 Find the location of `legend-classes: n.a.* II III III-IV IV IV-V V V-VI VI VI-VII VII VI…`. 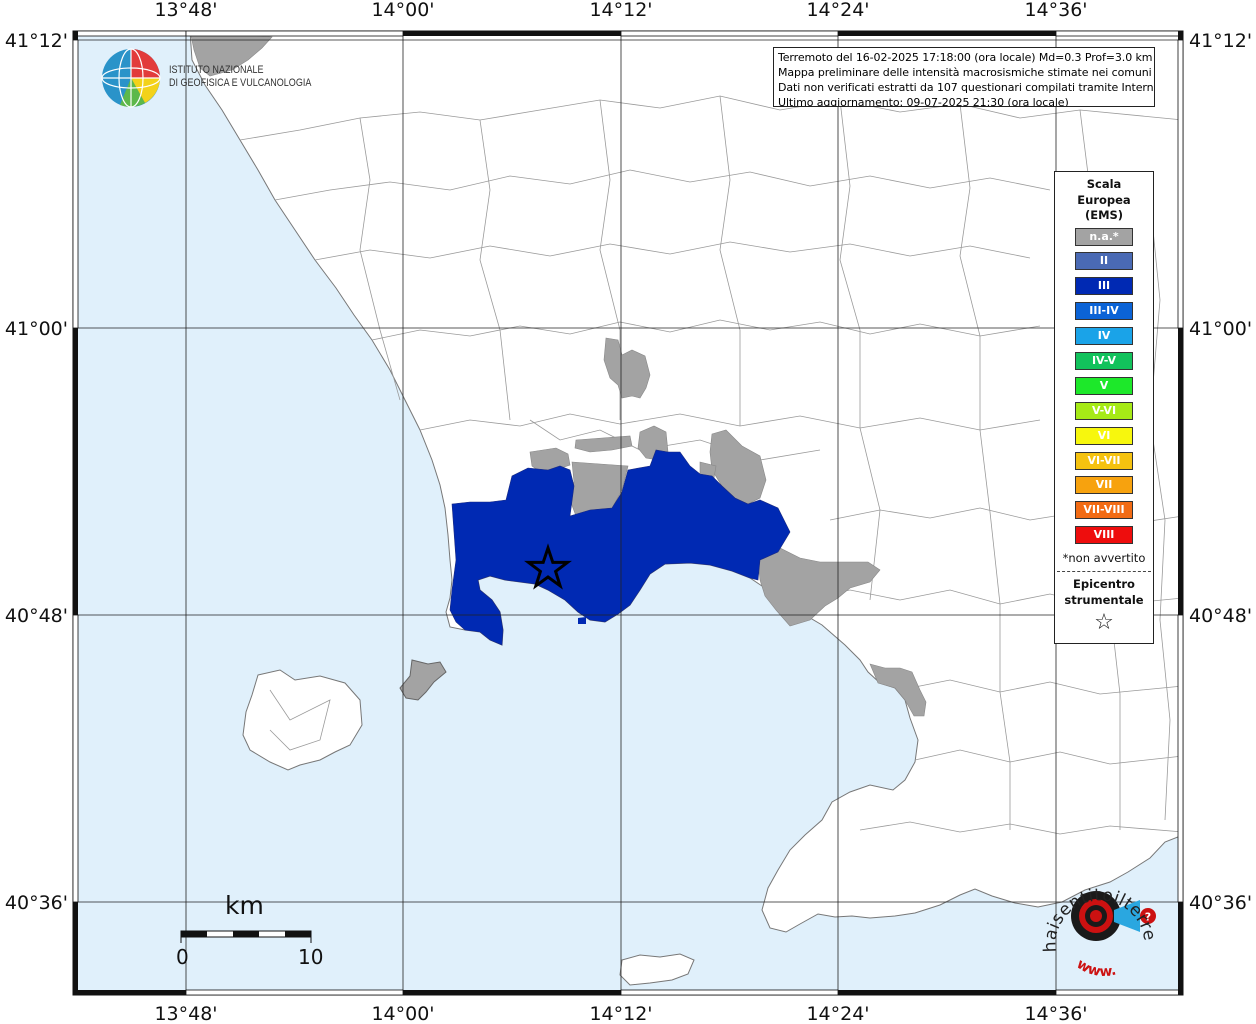

legend-classes: n.a.* II III III-IV IV IV-V V V-VI VI VI-VII VII VI… is located at coordinates (1104, 386).